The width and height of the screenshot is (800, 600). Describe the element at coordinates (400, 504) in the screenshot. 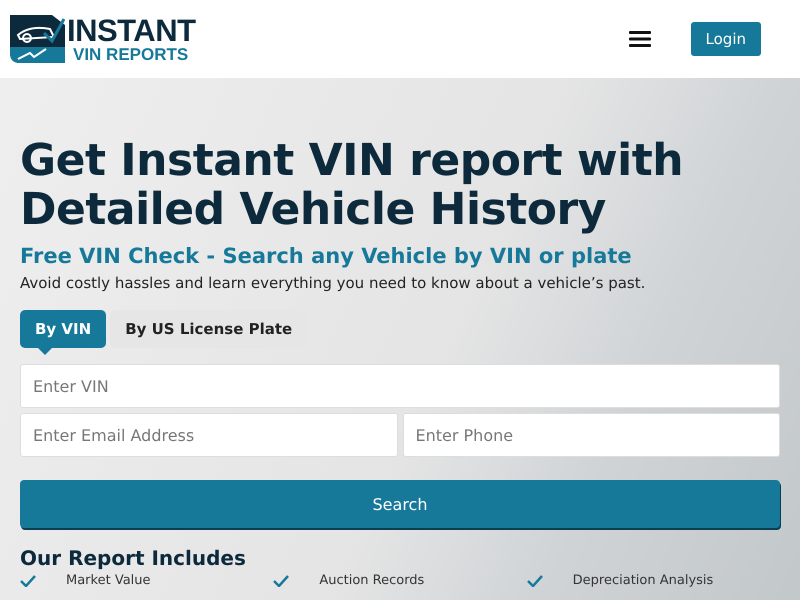

I see `search-button: Search` at that location.